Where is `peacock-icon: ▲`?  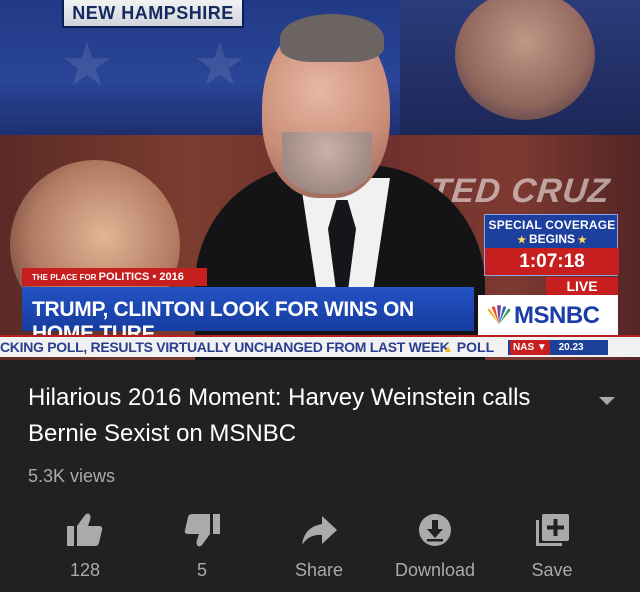
peacock-icon: ▲ is located at coordinates (448, 349).